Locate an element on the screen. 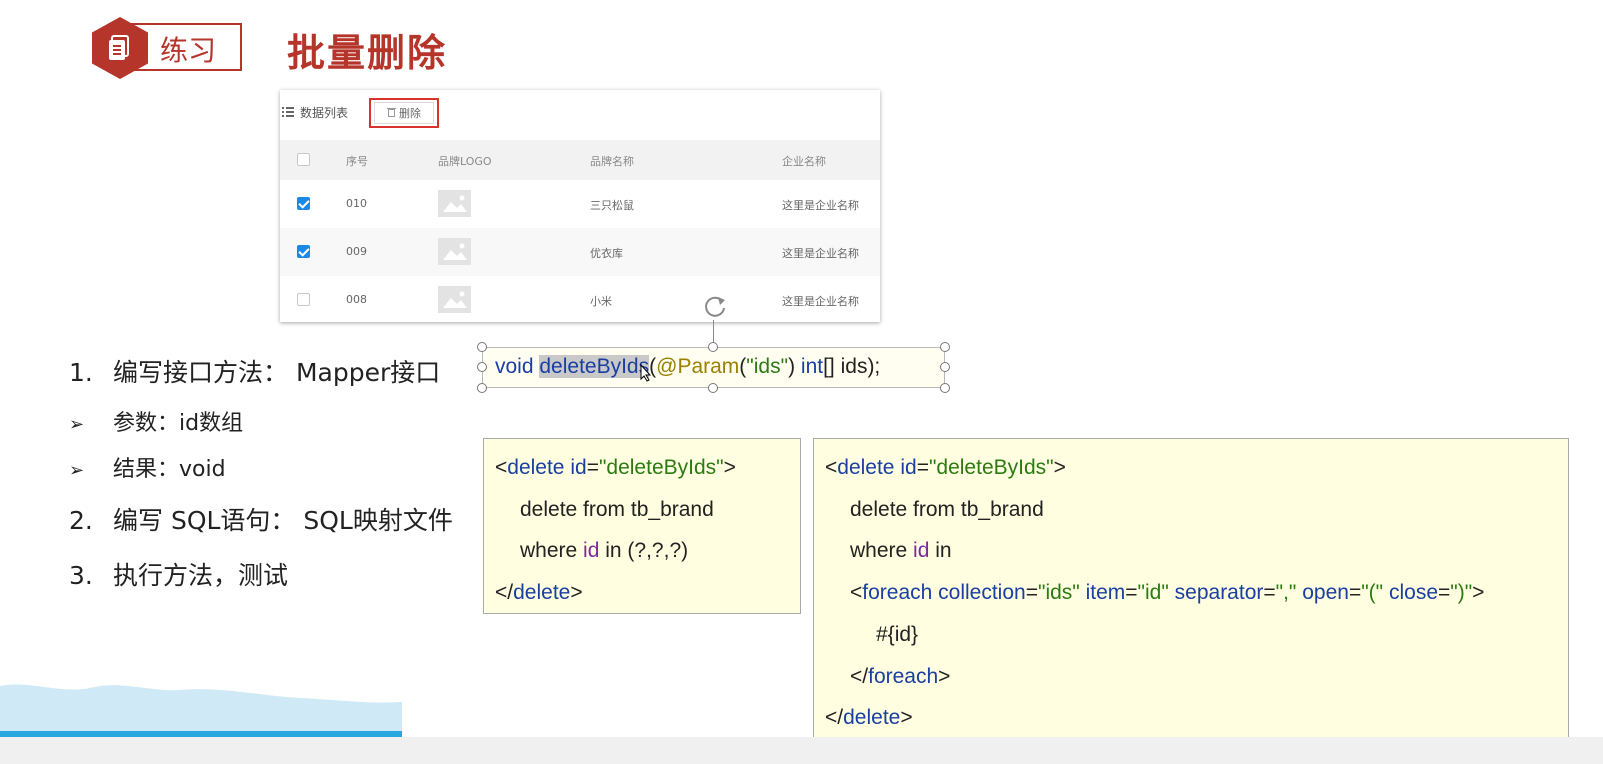 The height and width of the screenshot is (764, 1603). code-text: in is located at coordinates (943, 550).